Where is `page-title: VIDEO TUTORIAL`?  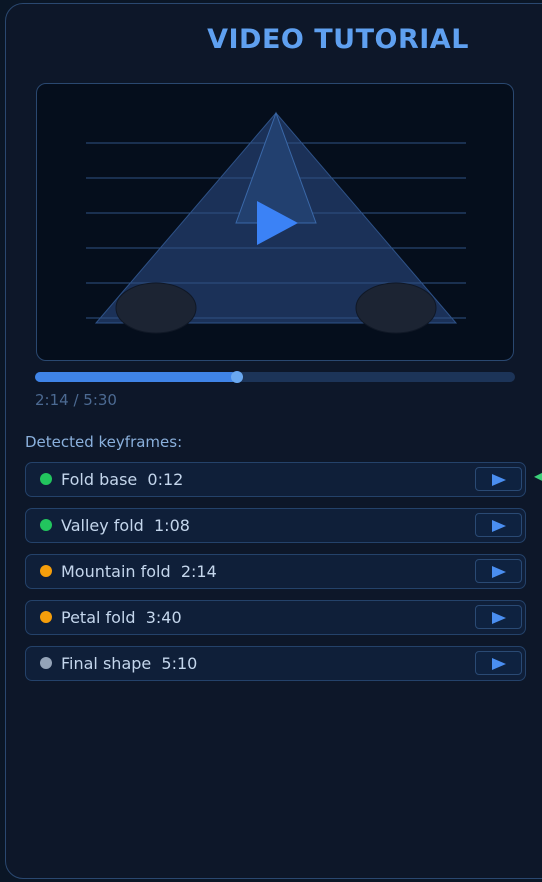
page-title: VIDEO TUTORIAL is located at coordinates (338, 39).